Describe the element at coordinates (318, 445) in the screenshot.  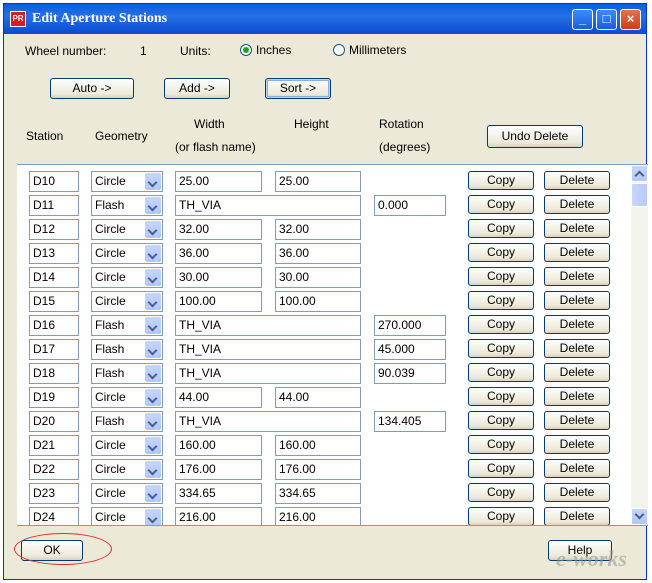
I see `height-field: 160.00` at that location.